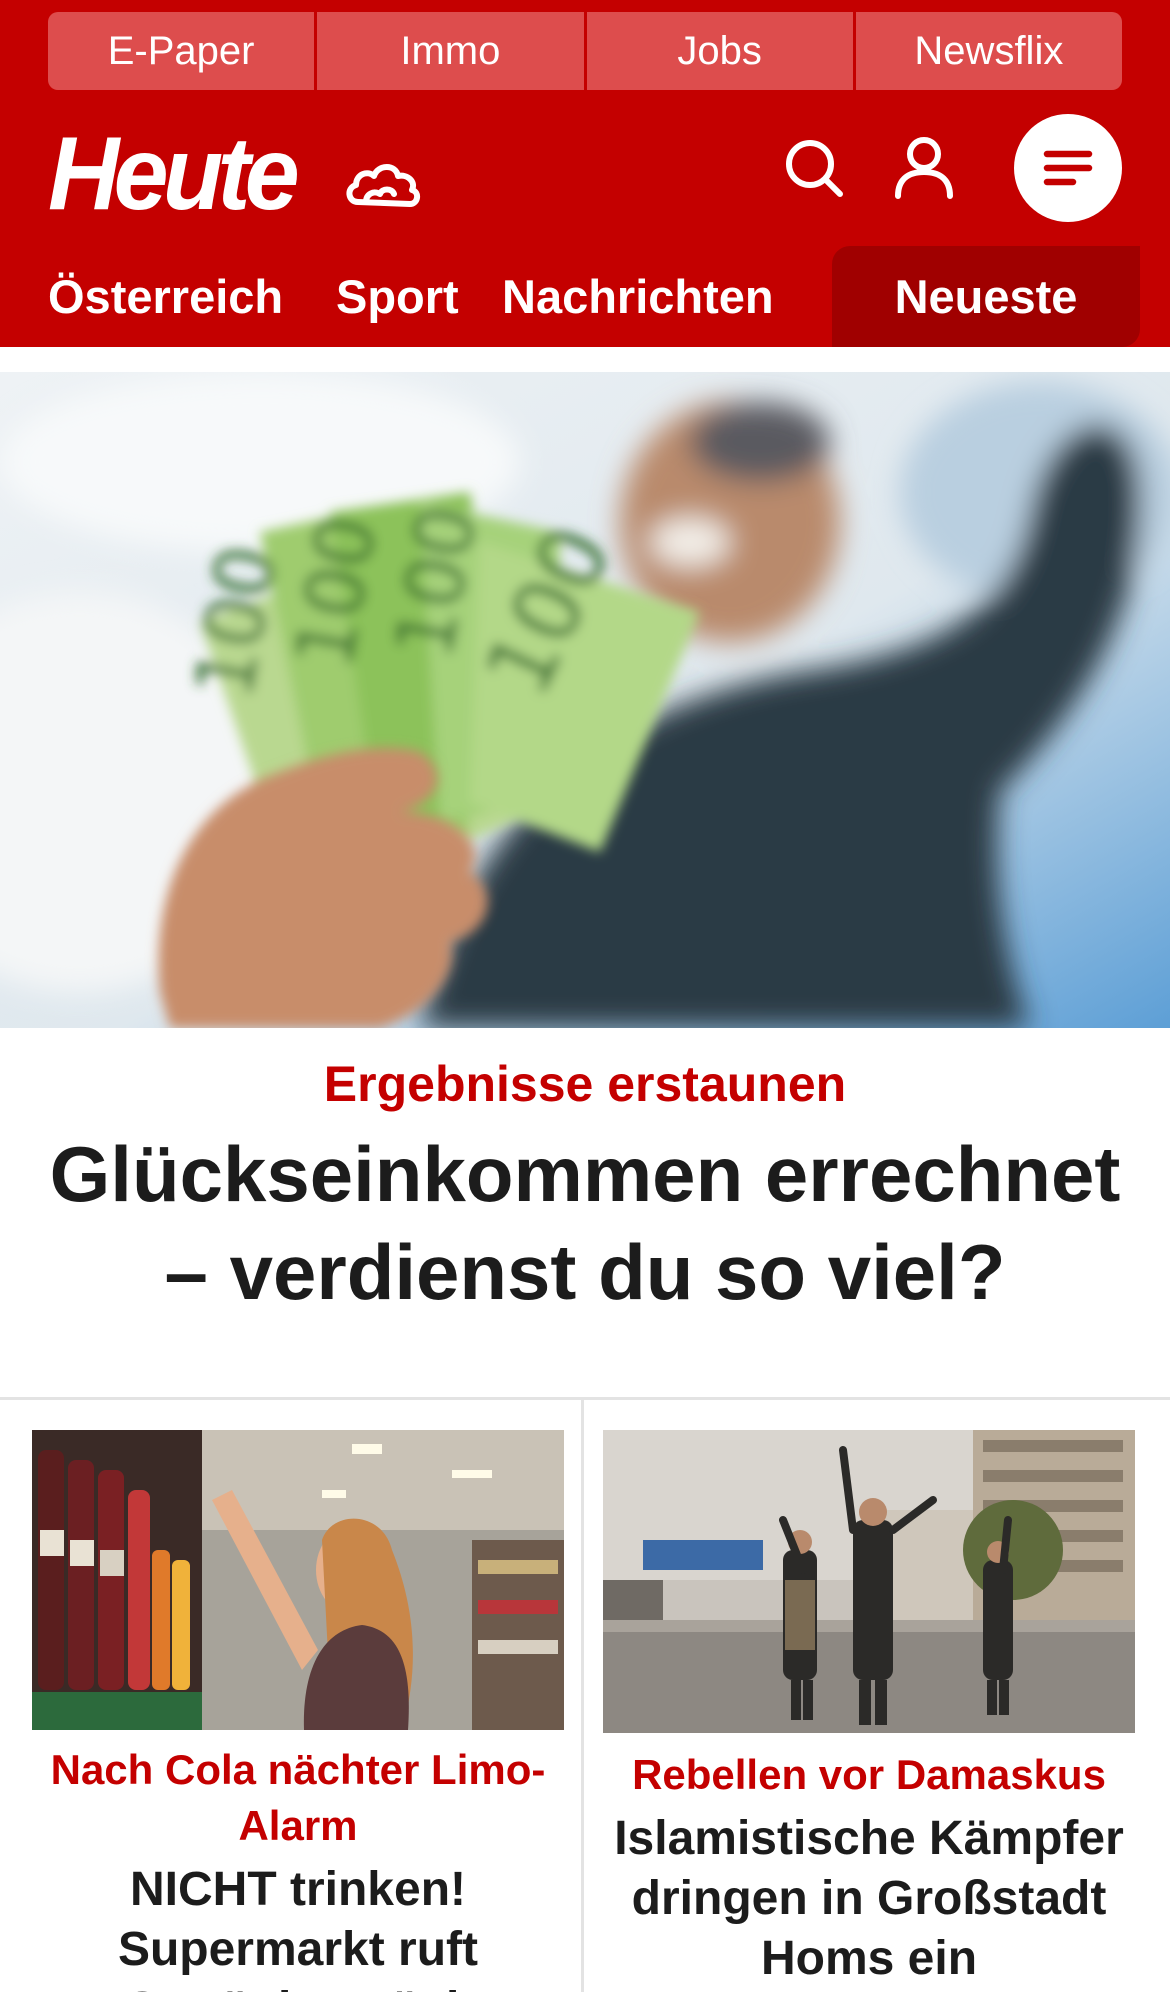  I want to click on quicklink-jobs: Jobs, so click(718, 51).